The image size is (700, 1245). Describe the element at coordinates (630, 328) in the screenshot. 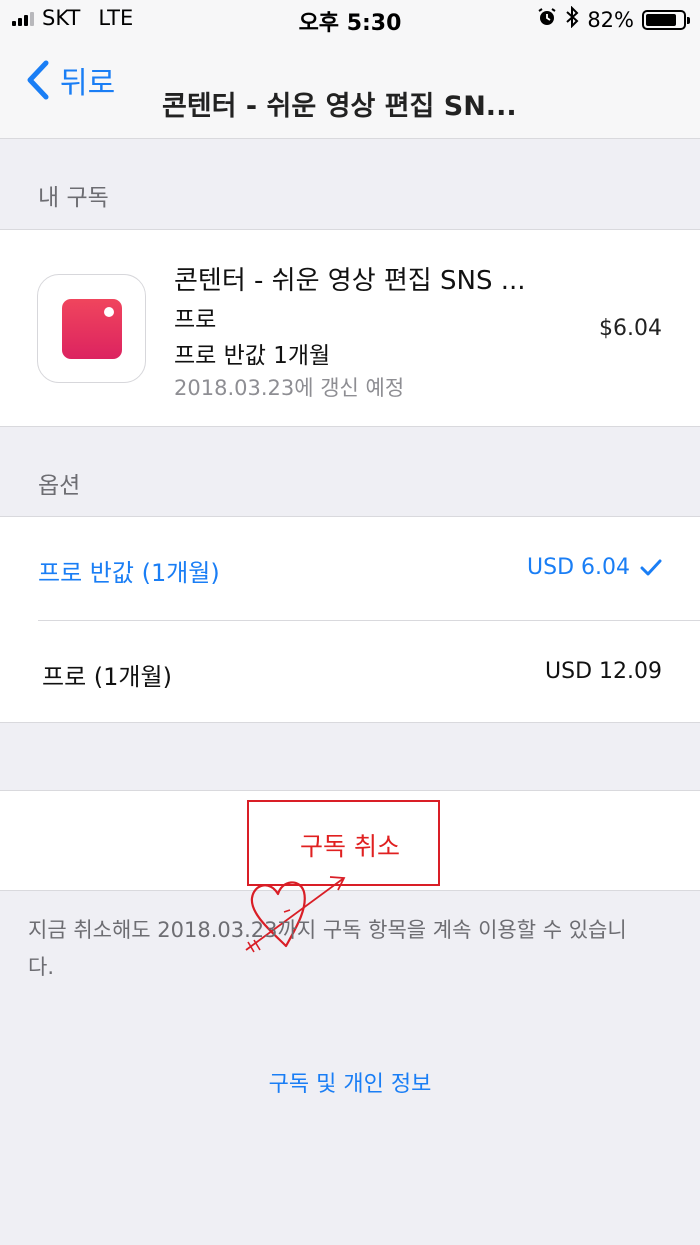

I see `subscription-price: $6.04` at that location.